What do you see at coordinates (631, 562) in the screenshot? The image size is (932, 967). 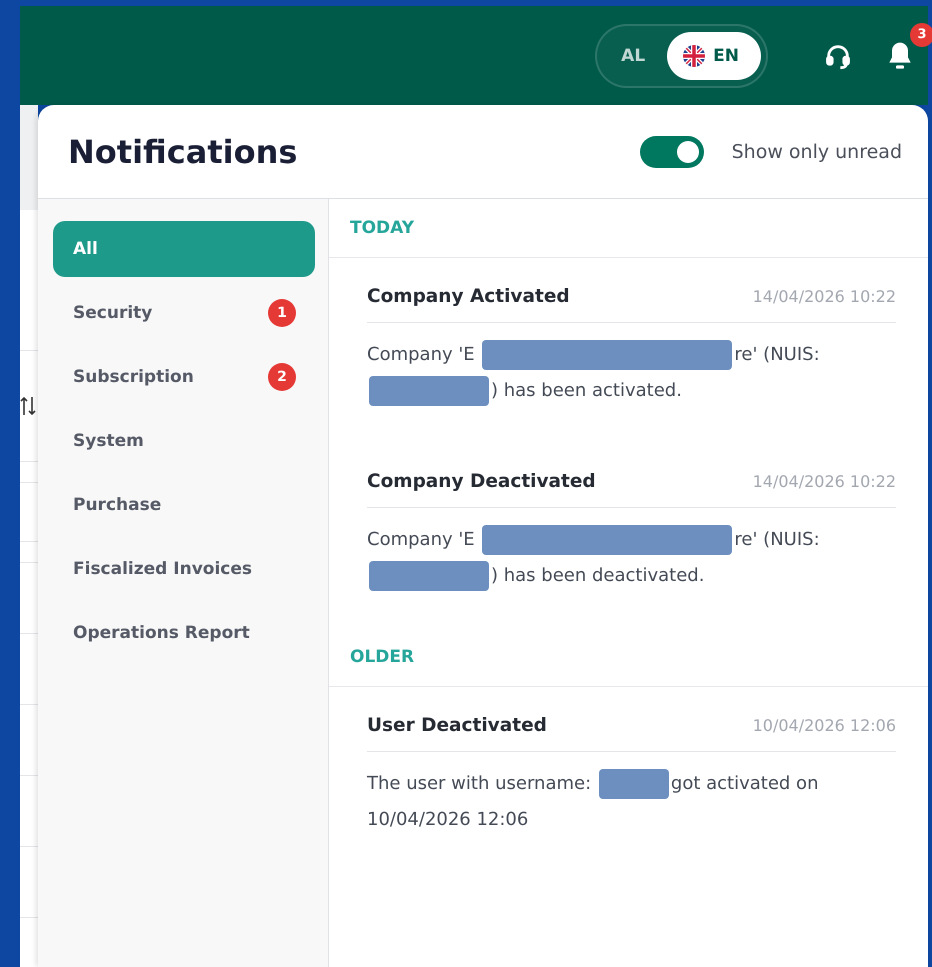 I see `message-text: Company 'E re' (NUIS: ) has been deactivated.` at bounding box center [631, 562].